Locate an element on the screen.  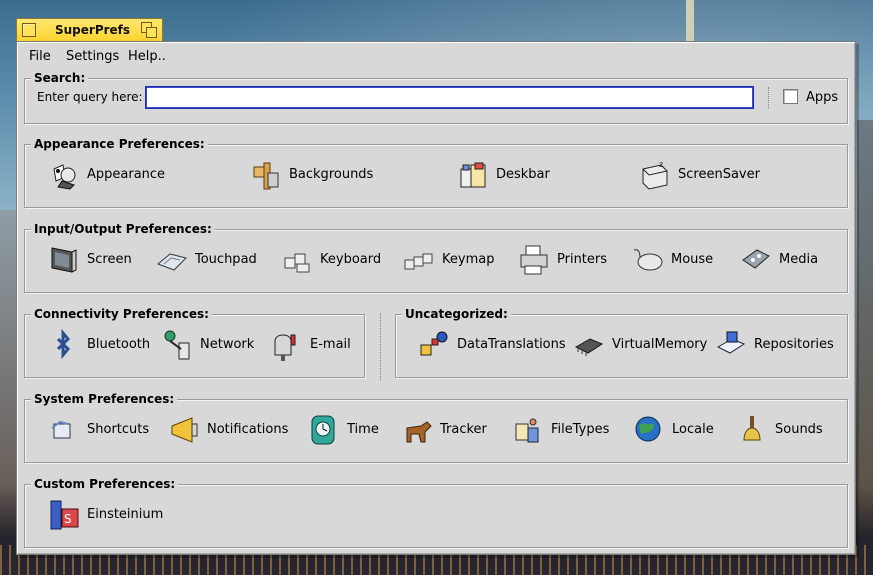
globe-icon is located at coordinates (648, 429).